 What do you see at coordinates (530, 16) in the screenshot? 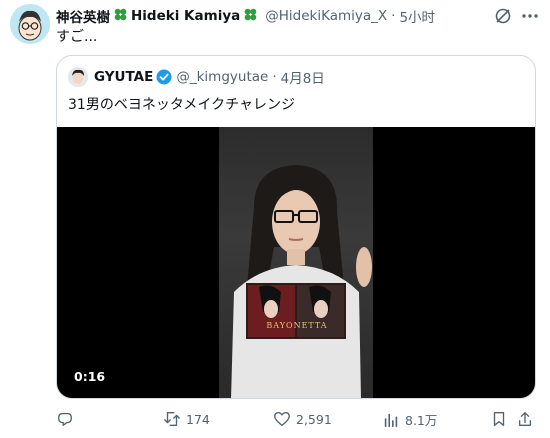
I see `more-options-icon` at bounding box center [530, 16].